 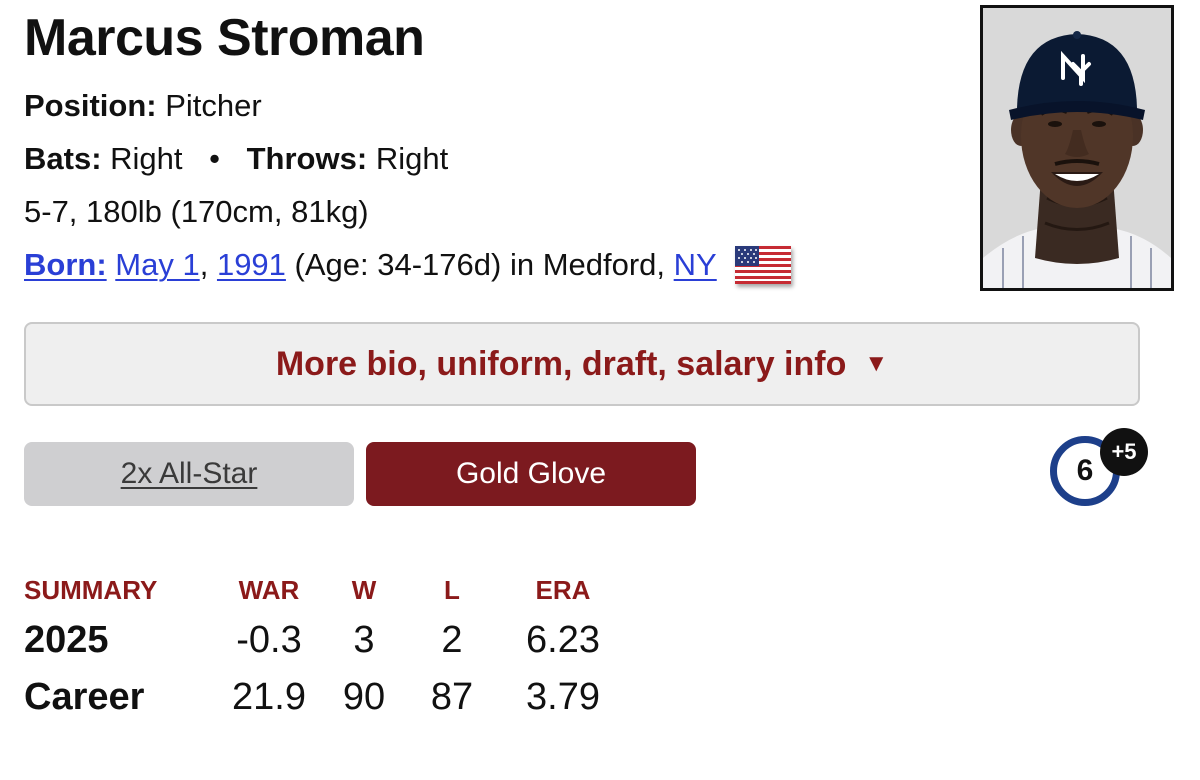 What do you see at coordinates (1077, 148) in the screenshot?
I see `player-headshot` at bounding box center [1077, 148].